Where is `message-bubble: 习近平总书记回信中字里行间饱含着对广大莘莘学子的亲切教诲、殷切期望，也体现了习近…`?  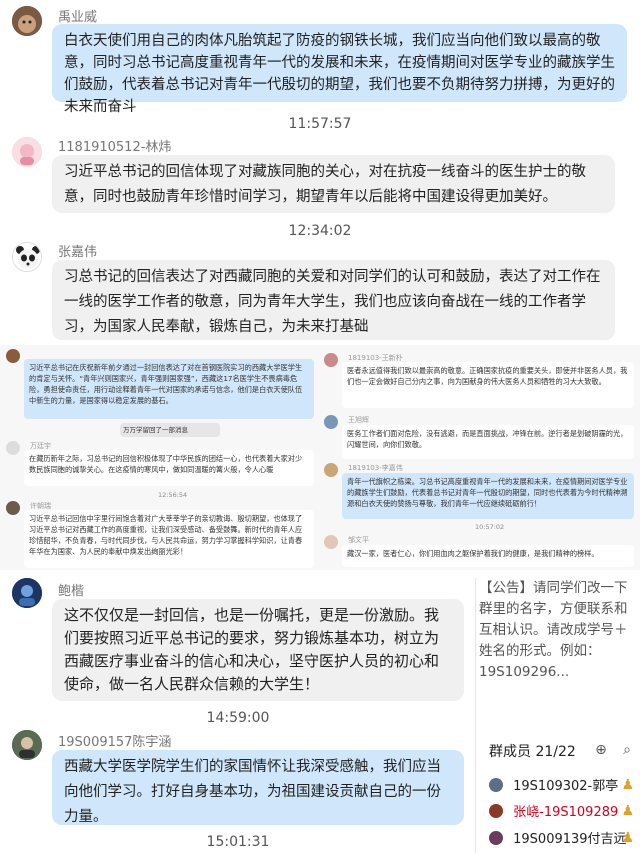
message-bubble: 习近平总书记回信中字里行间饱含着对广大莘莘学子的亲切教诲、殷切期望，也体现了习近… is located at coordinates (169, 539).